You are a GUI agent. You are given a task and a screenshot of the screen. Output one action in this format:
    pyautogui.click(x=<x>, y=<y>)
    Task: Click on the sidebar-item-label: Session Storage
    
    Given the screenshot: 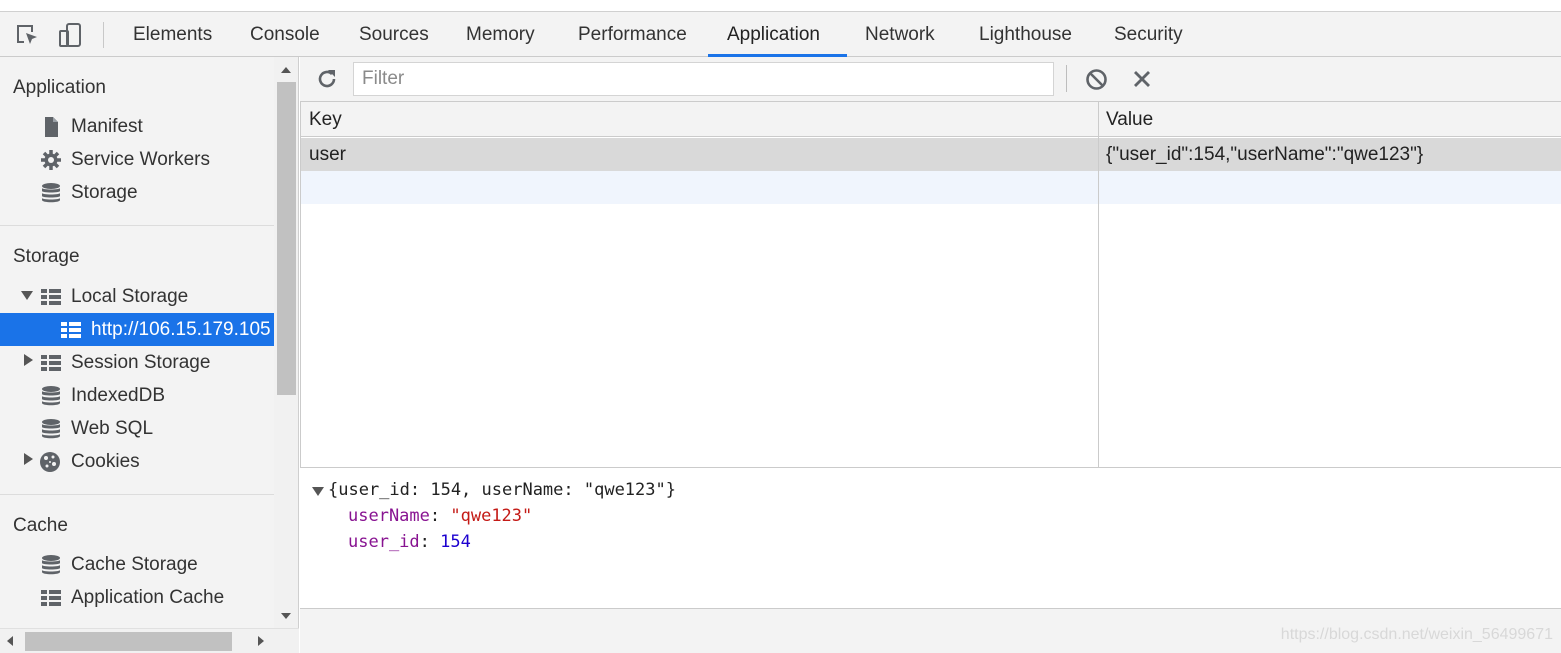 What is the action you would take?
    pyautogui.click(x=141, y=362)
    